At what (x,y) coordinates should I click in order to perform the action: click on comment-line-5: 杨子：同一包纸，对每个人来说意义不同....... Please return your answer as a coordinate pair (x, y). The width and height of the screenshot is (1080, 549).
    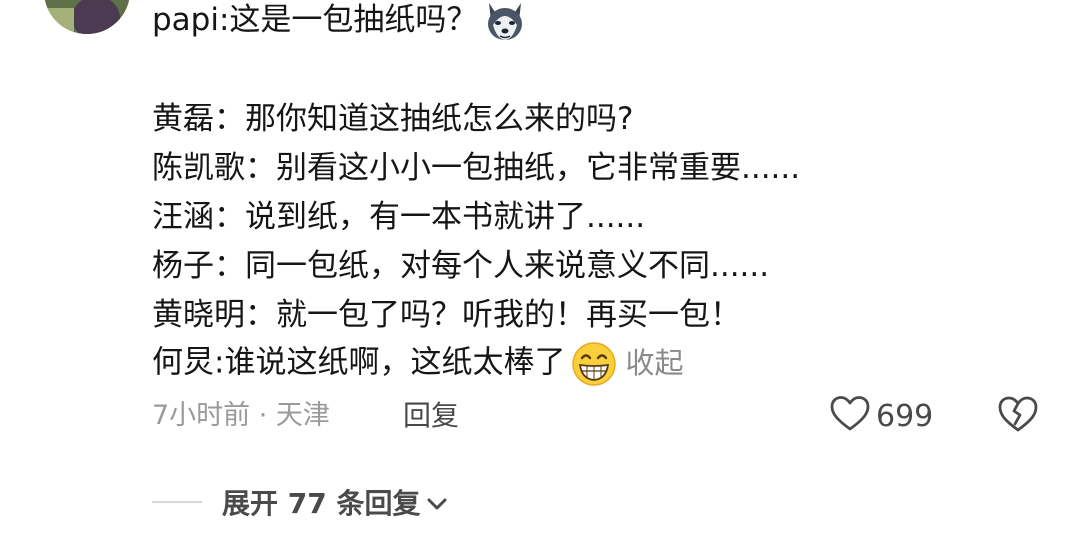
    Looking at the image, I should click on (461, 266).